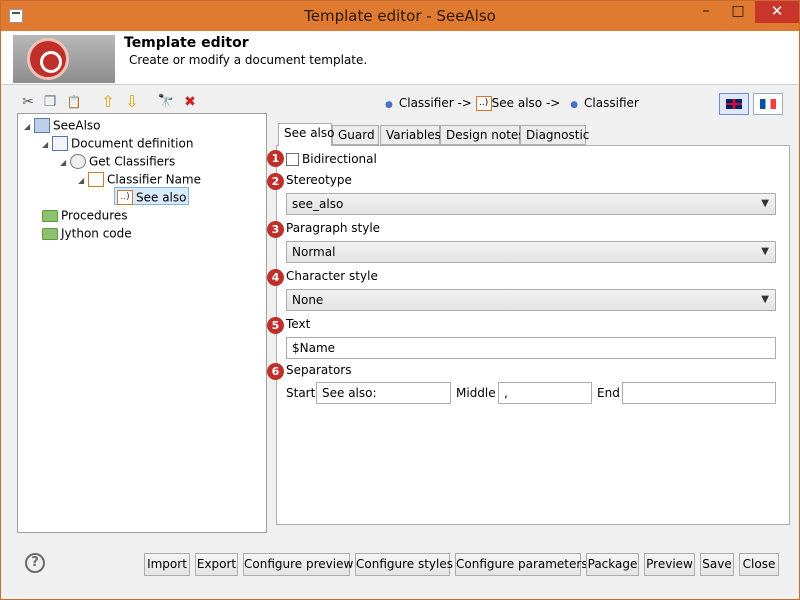 The height and width of the screenshot is (600, 800). Describe the element at coordinates (531, 252) in the screenshot. I see `paragraph-style-select: Normal ▼` at that location.